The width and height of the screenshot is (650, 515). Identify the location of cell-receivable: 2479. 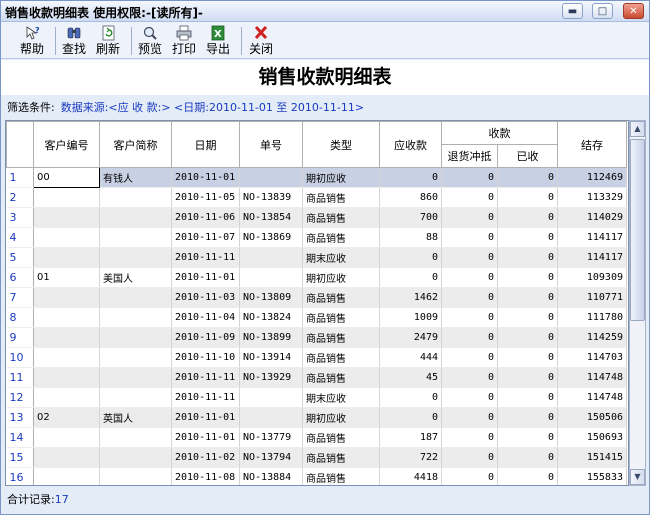
(410, 337).